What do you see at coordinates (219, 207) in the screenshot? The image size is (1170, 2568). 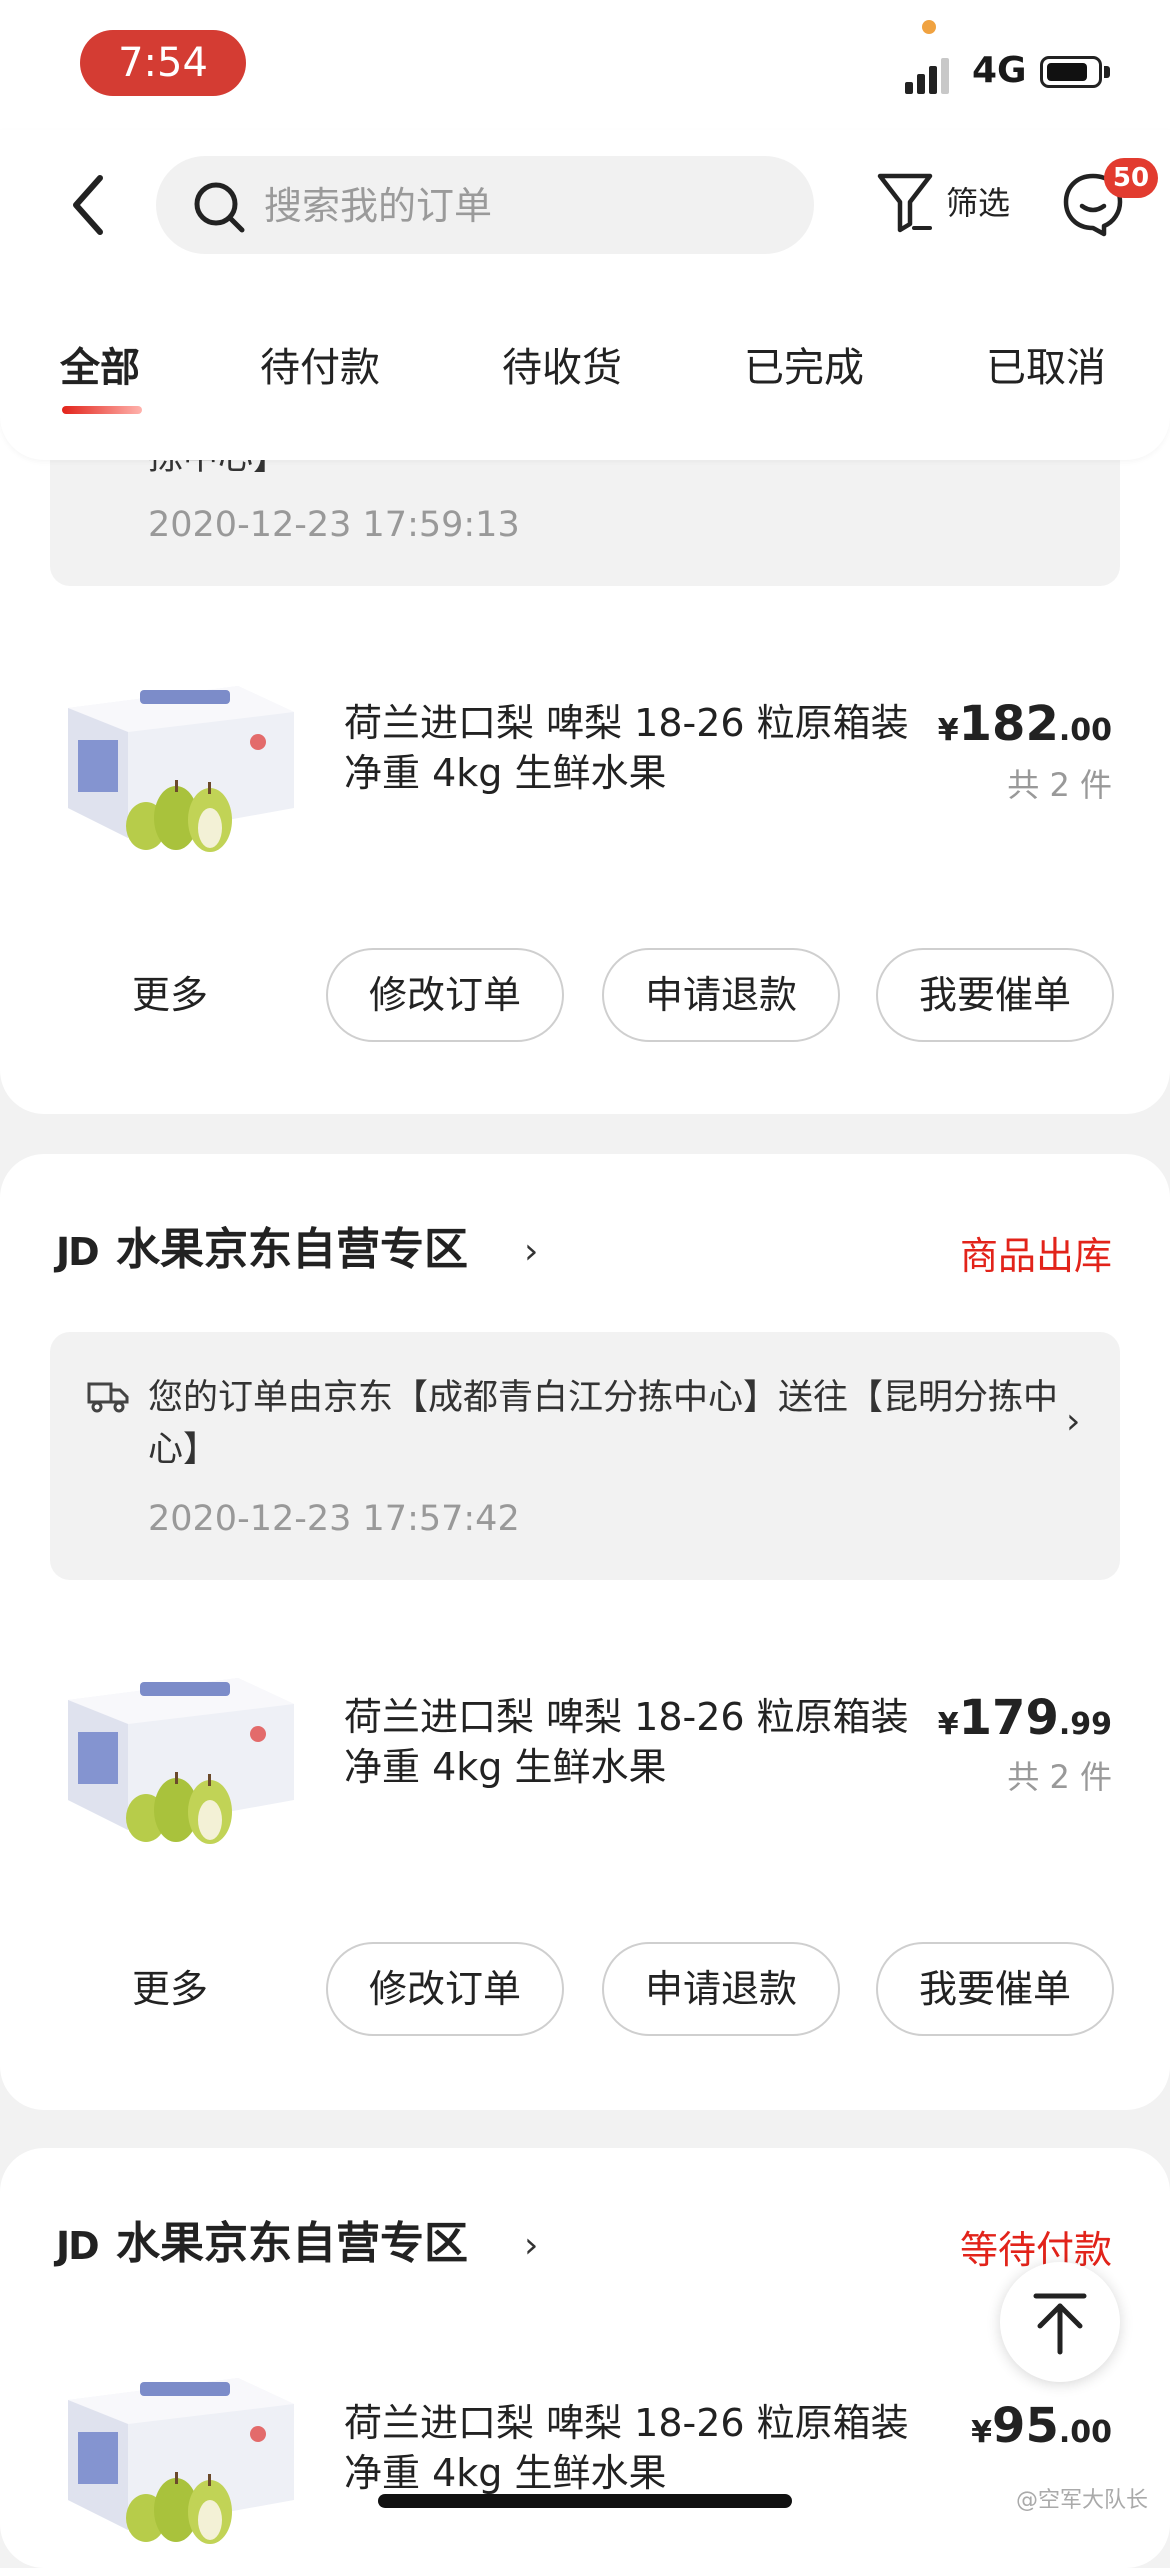 I see `search-icon` at bounding box center [219, 207].